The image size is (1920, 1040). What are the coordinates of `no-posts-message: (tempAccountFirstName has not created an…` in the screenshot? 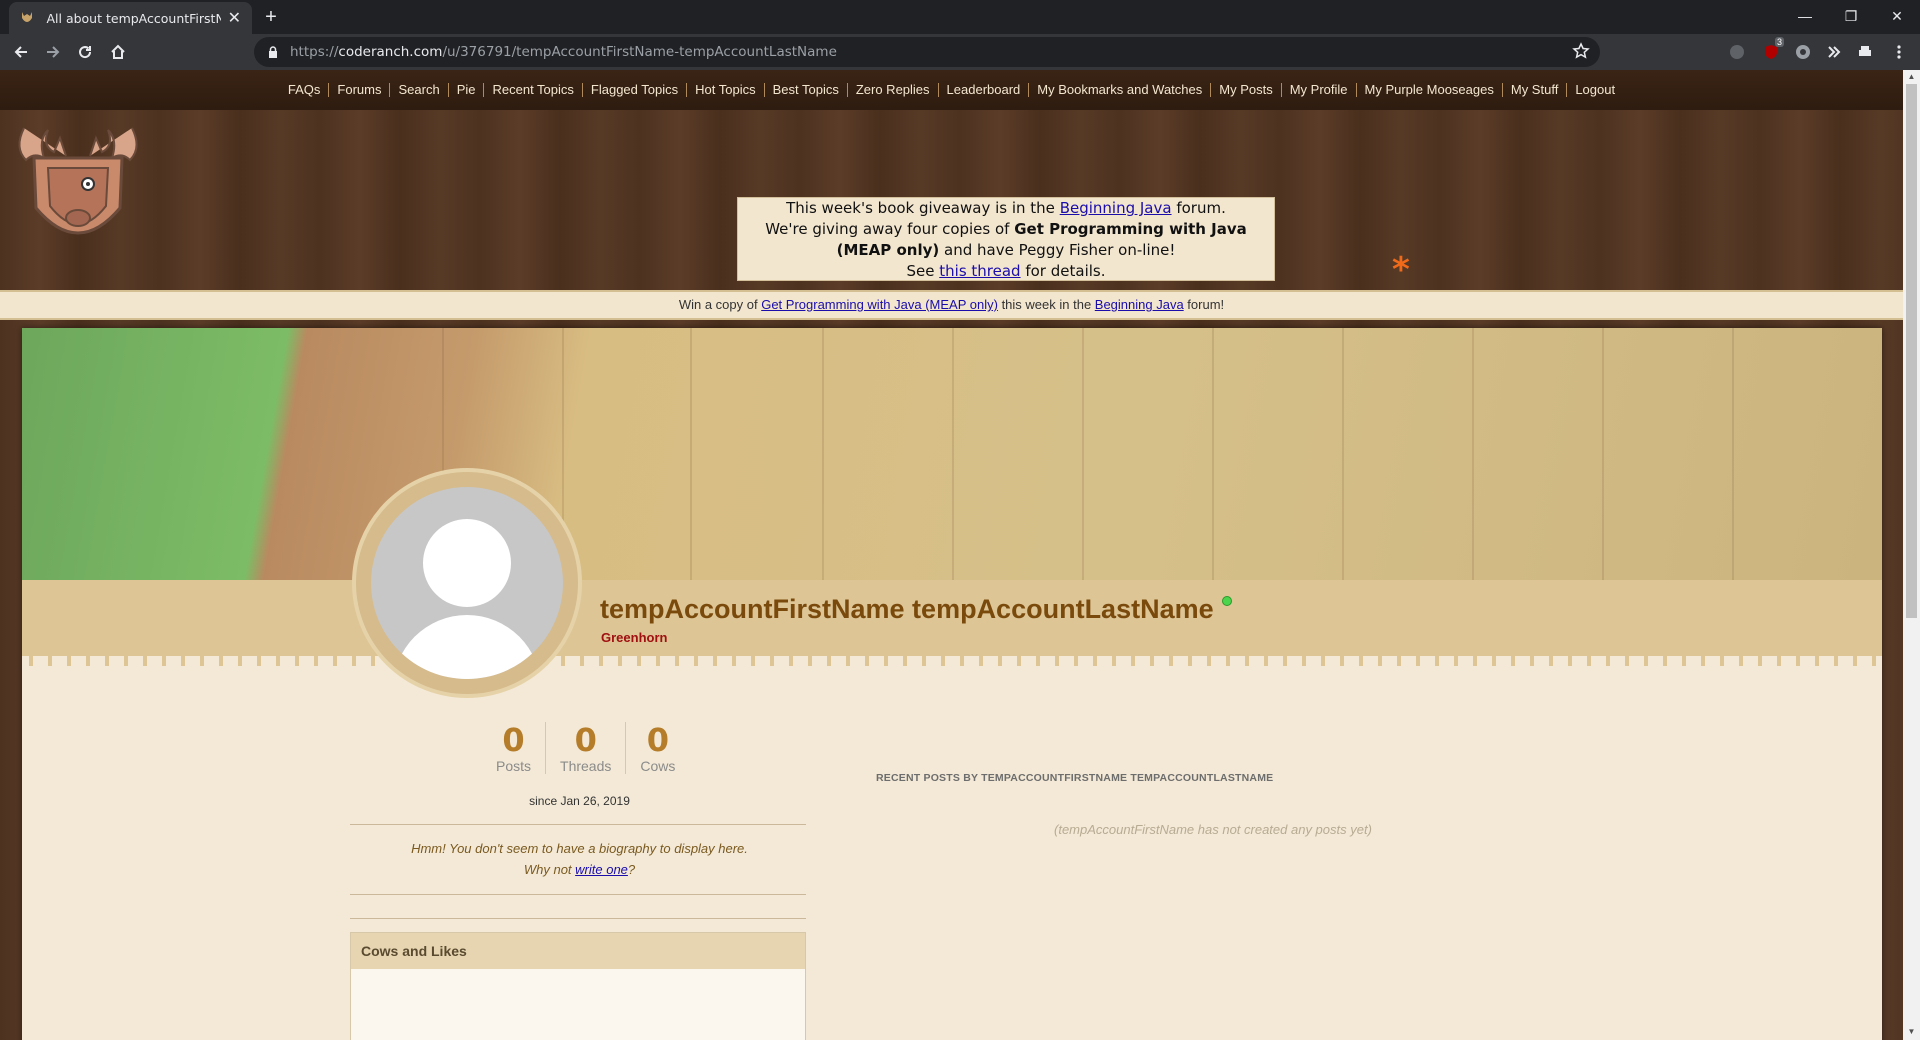 It's located at (1213, 829).